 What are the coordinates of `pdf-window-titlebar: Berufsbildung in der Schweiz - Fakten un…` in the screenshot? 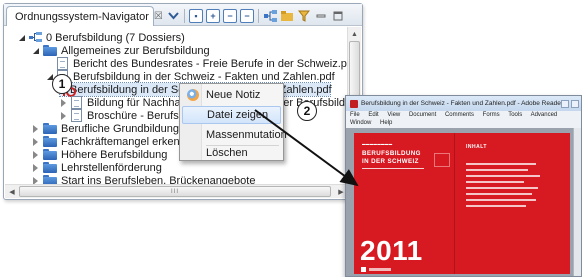 It's located at (463, 103).